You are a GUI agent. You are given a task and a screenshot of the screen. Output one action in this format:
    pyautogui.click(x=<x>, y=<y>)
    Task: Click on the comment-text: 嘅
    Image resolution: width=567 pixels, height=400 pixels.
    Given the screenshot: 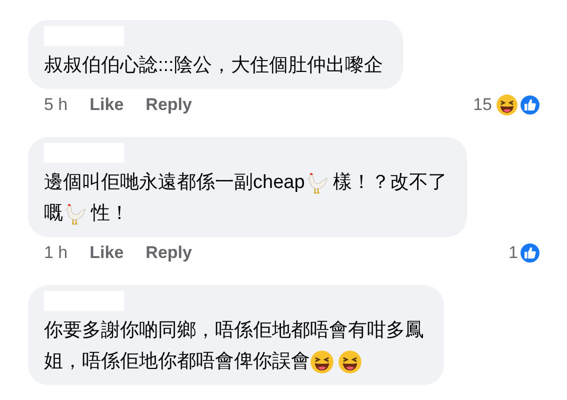 What is the action you would take?
    pyautogui.click(x=53, y=214)
    